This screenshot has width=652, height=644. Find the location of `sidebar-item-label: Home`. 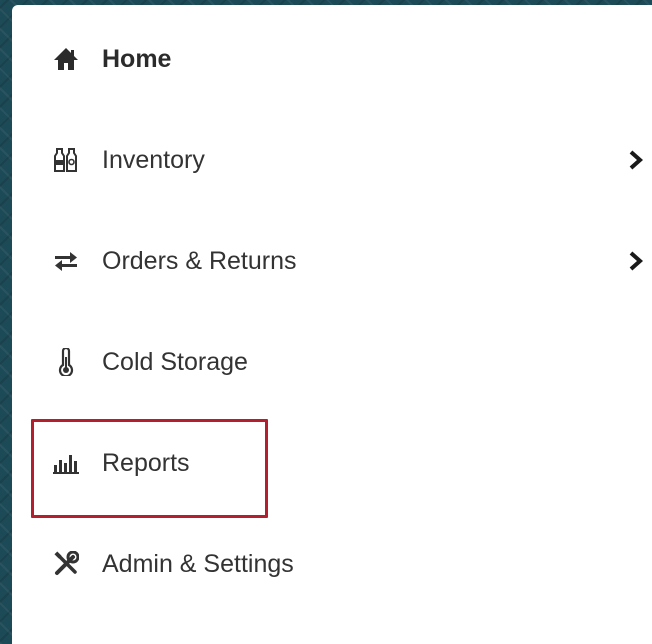

sidebar-item-label: Home is located at coordinates (137, 59).